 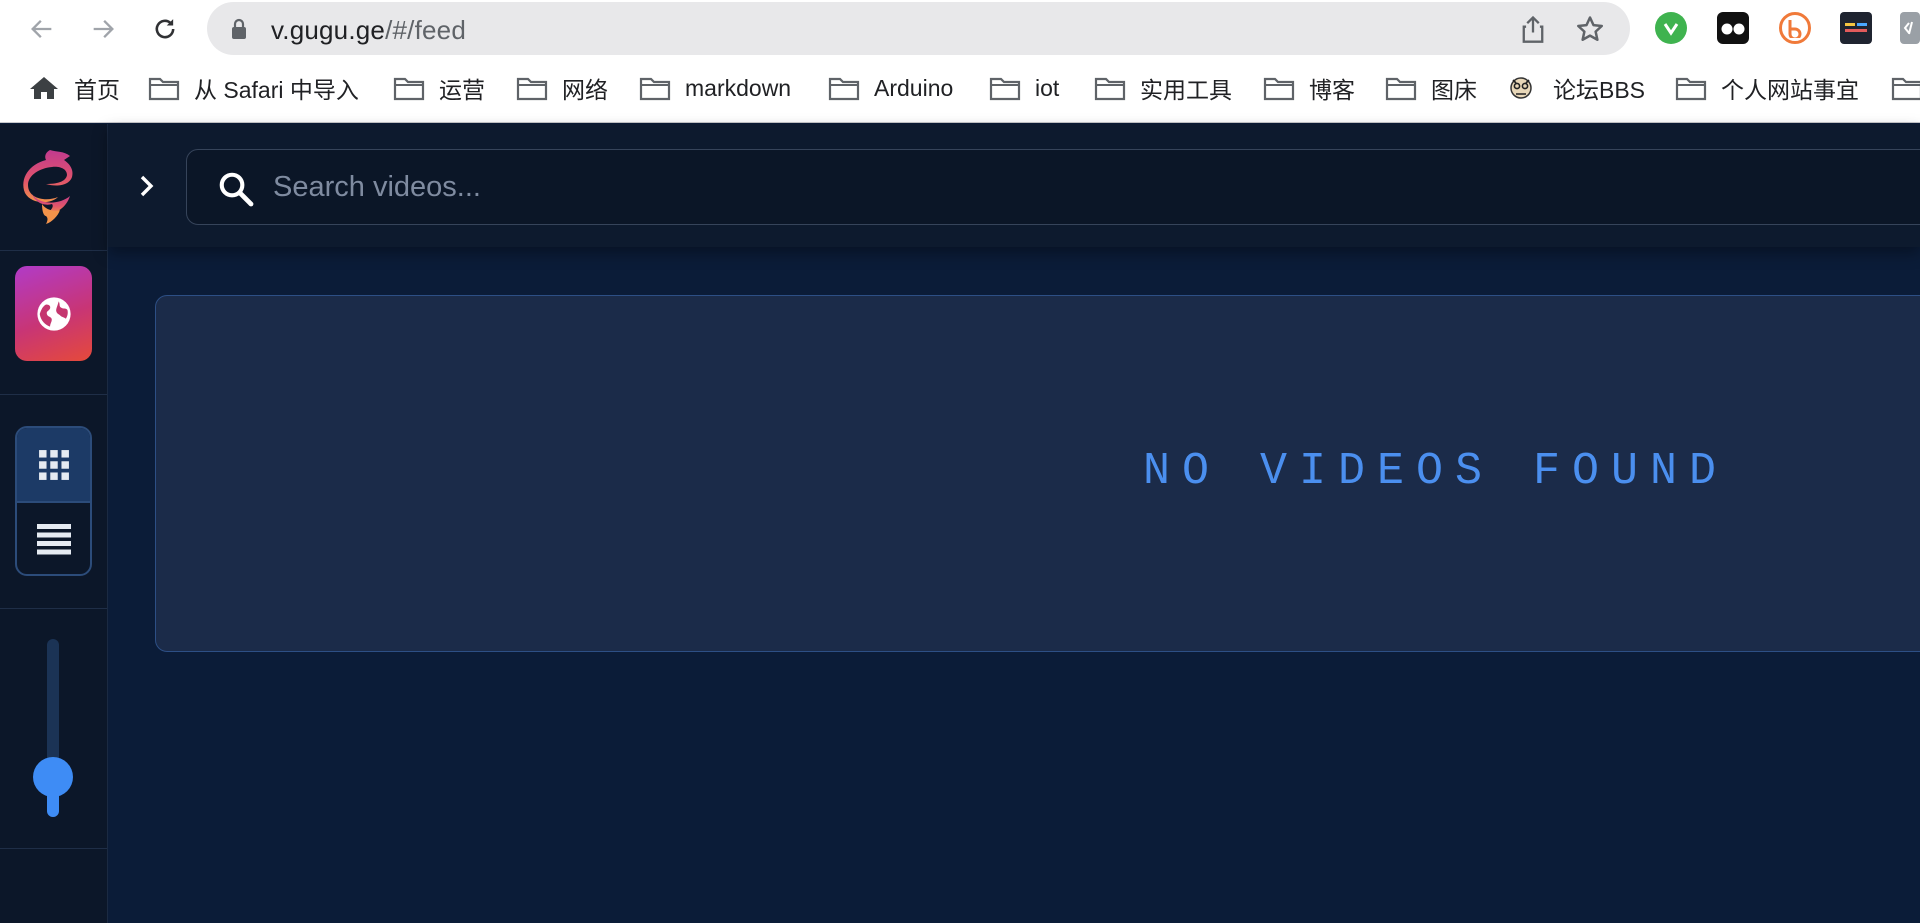 I want to click on bookmark-label: iot, so click(x=1047, y=87).